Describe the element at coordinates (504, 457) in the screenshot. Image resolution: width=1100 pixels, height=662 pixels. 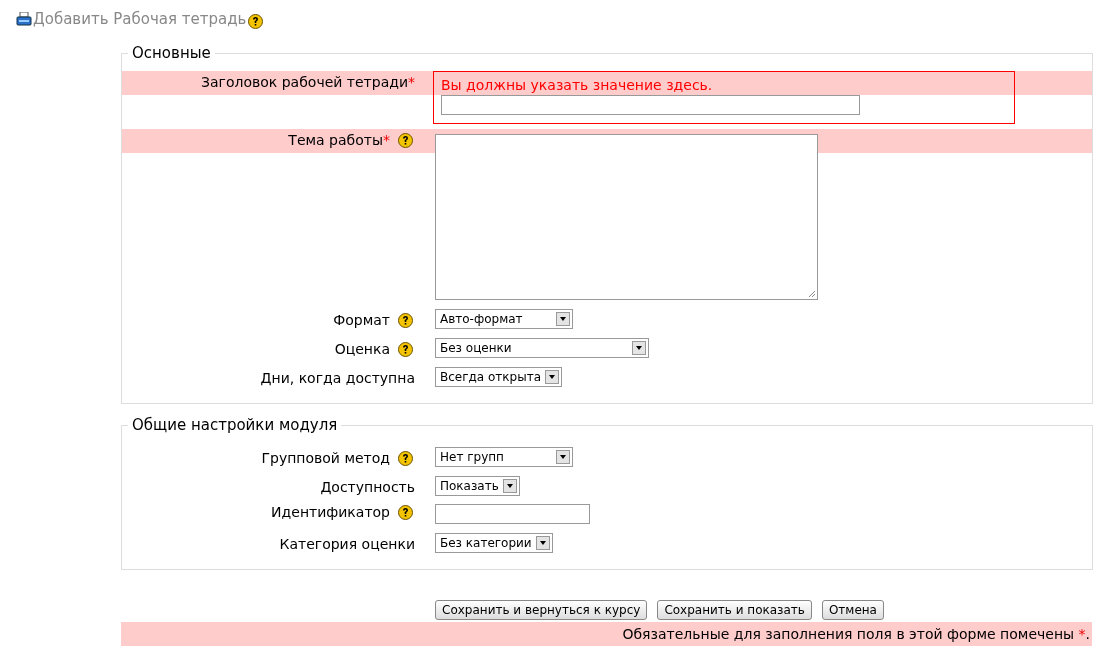
I see `select-dropdown: Нет групп` at that location.